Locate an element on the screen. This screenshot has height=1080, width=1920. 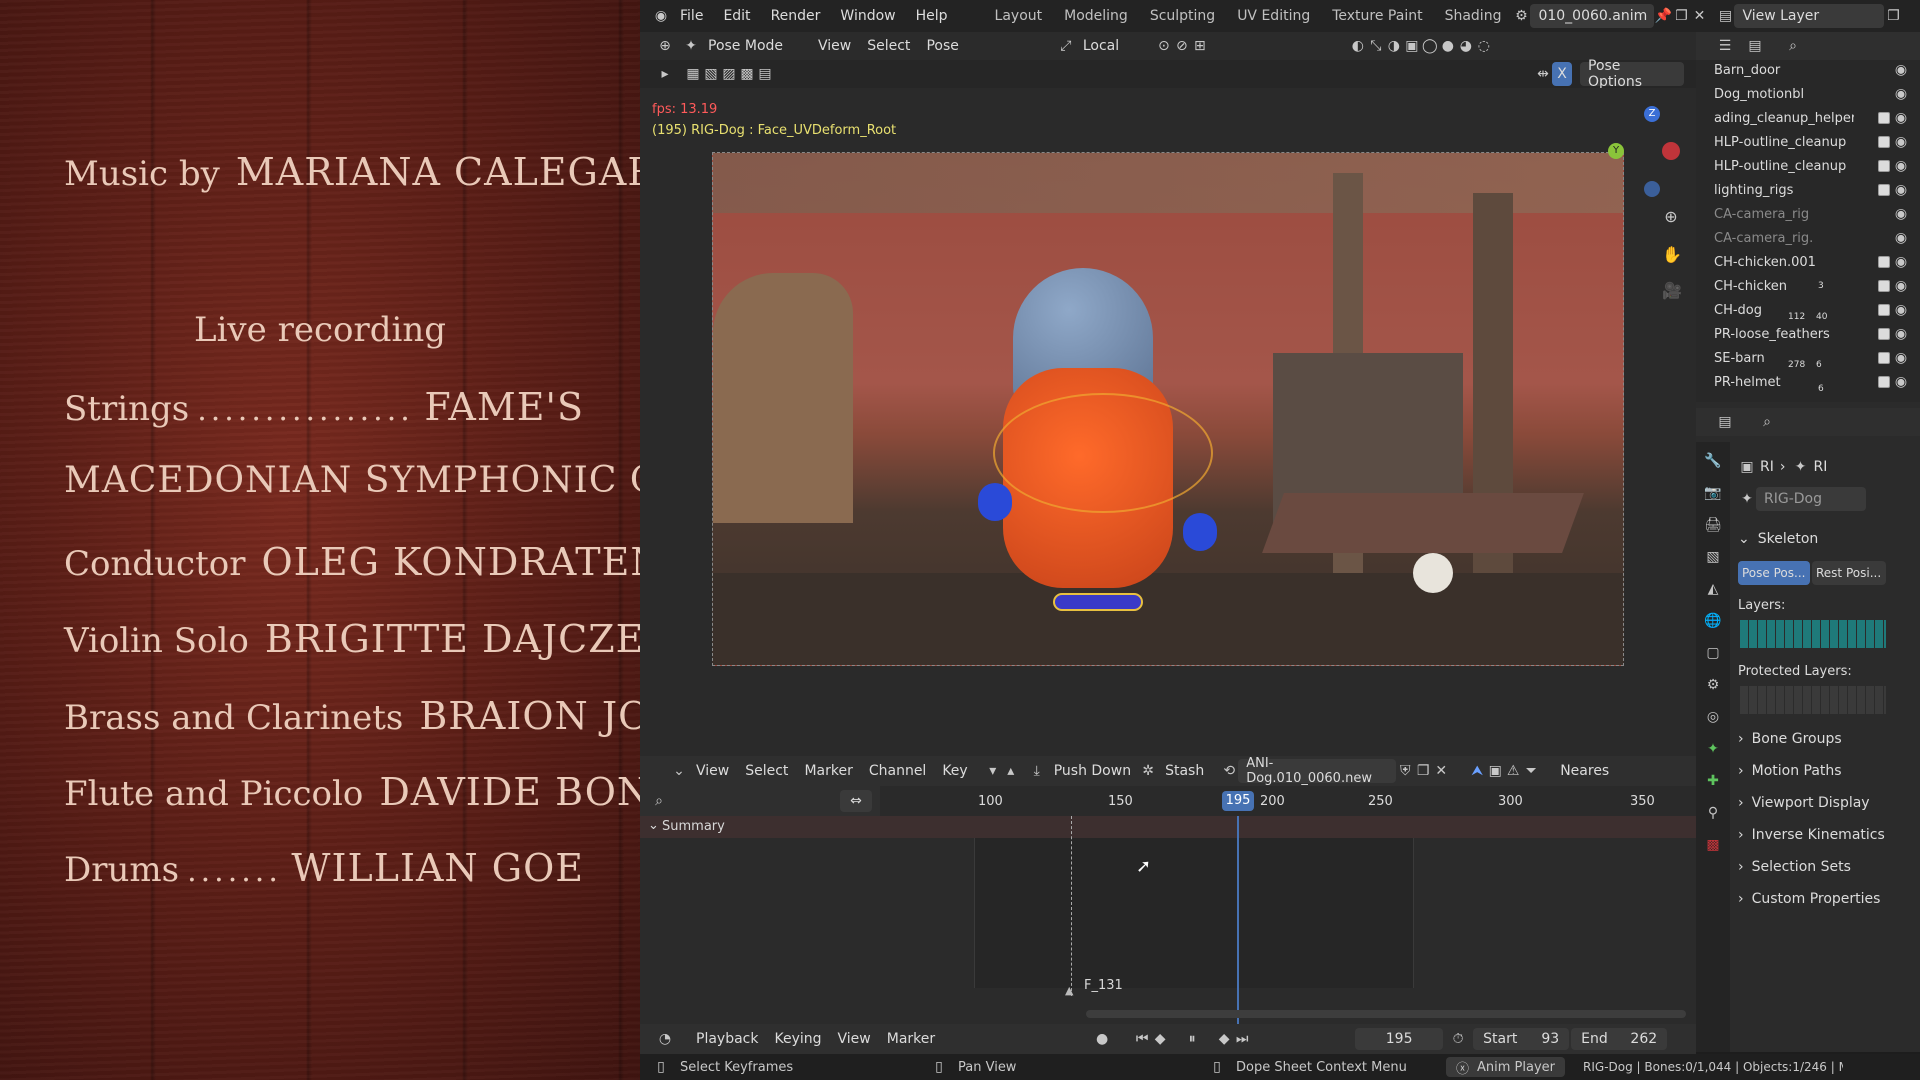
texture-tab-icon: ▩ is located at coordinates (1713, 845).